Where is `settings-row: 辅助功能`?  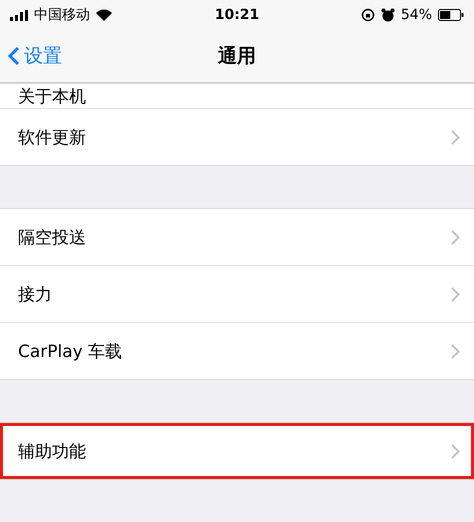 settings-row: 辅助功能 is located at coordinates (237, 451).